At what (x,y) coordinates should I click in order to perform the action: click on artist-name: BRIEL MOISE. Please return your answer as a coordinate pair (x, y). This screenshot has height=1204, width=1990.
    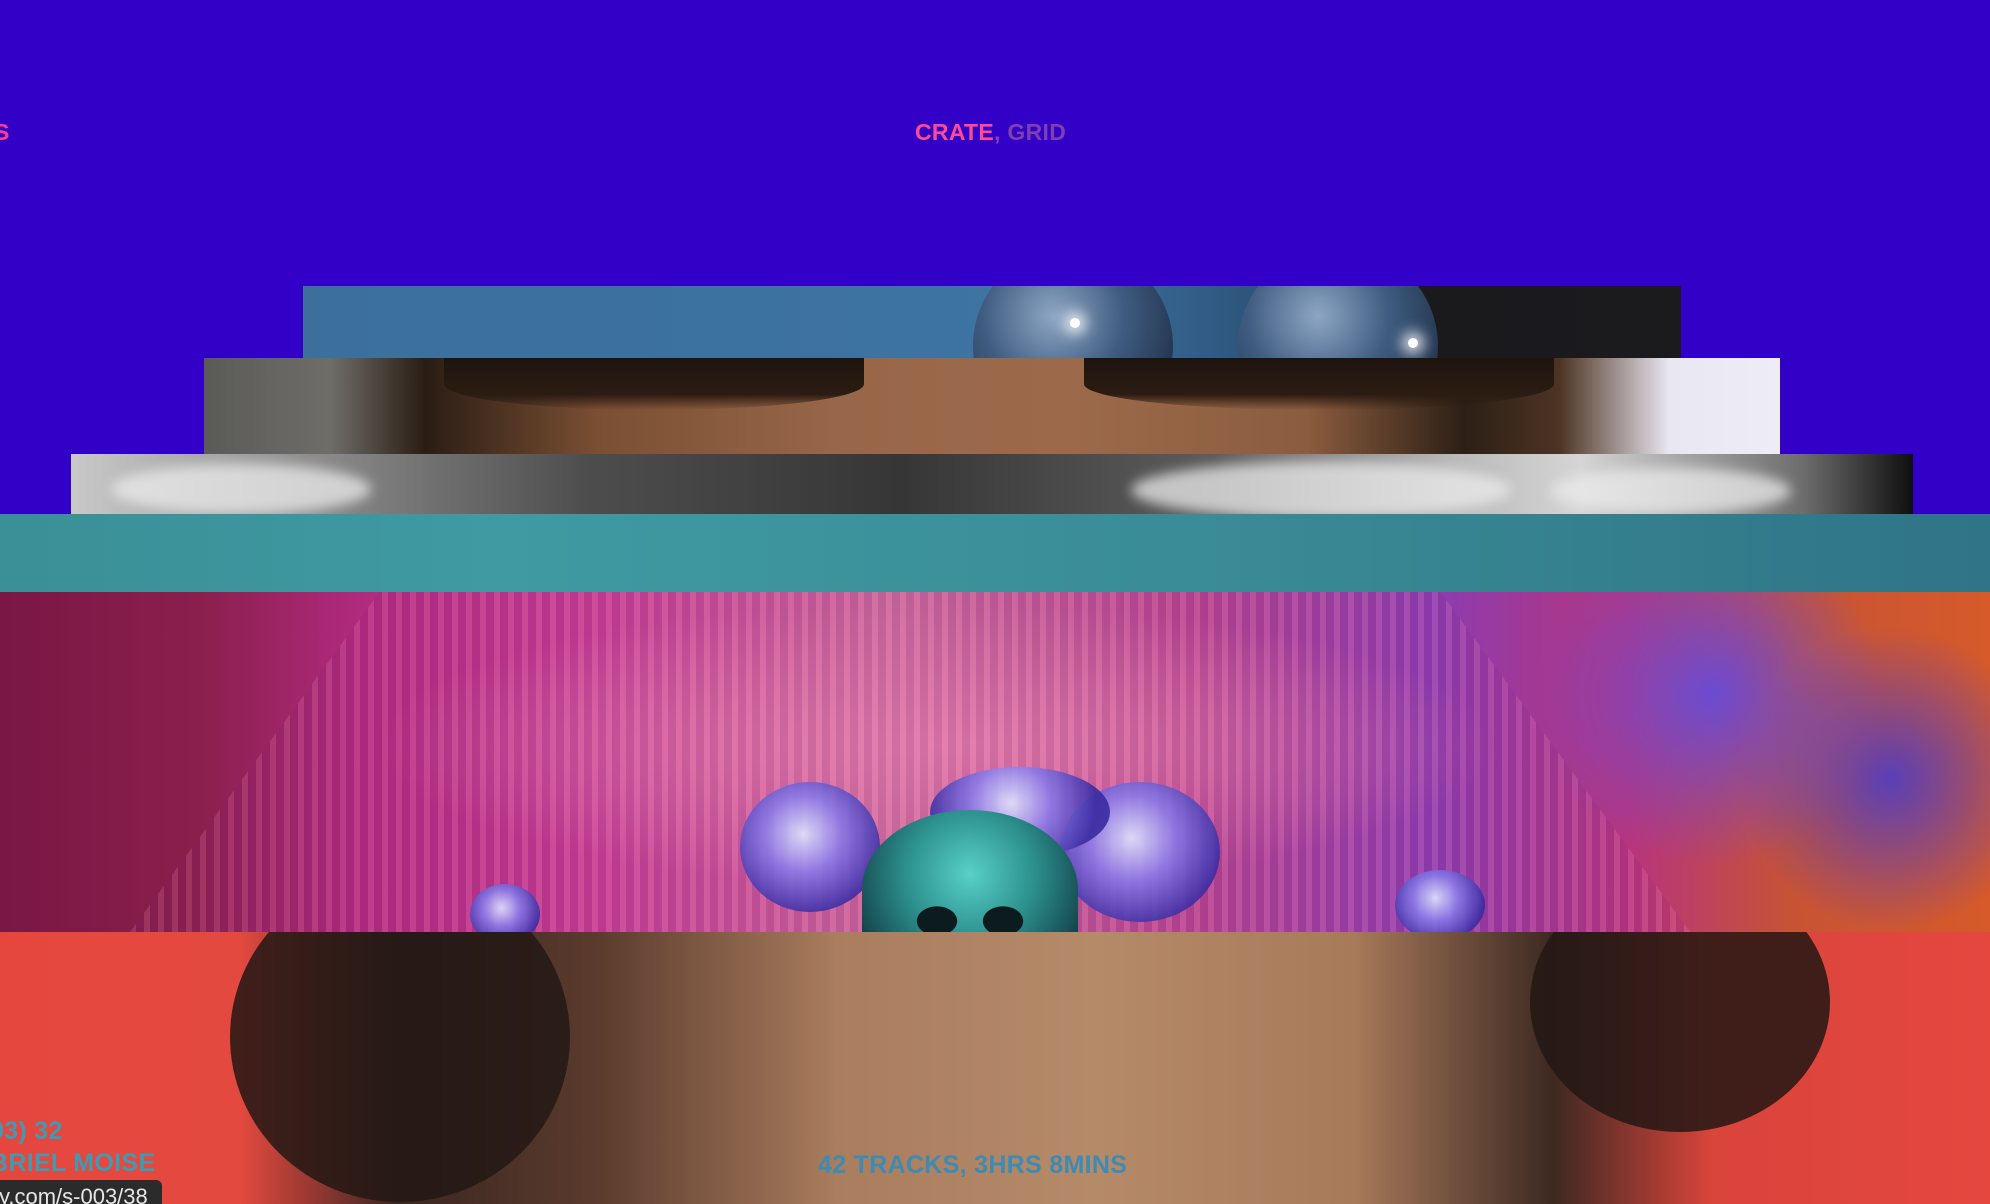
    Looking at the image, I should click on (77, 1163).